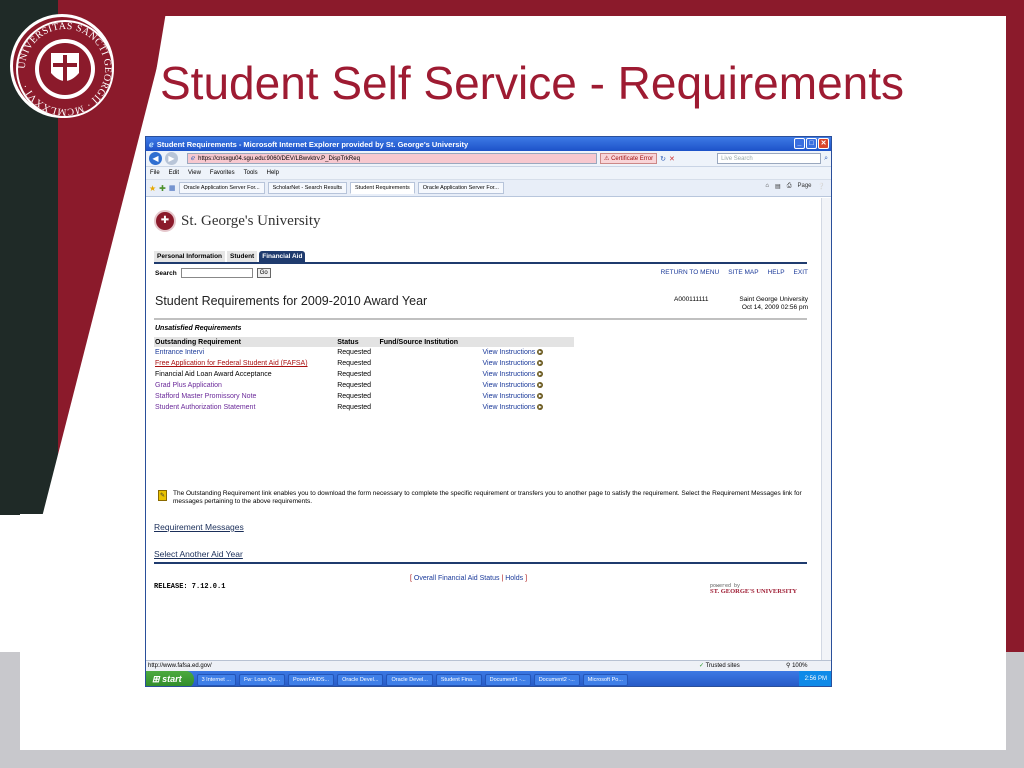 This screenshot has width=1024, height=768. What do you see at coordinates (514, 578) in the screenshot?
I see `holds-link: Holds` at bounding box center [514, 578].